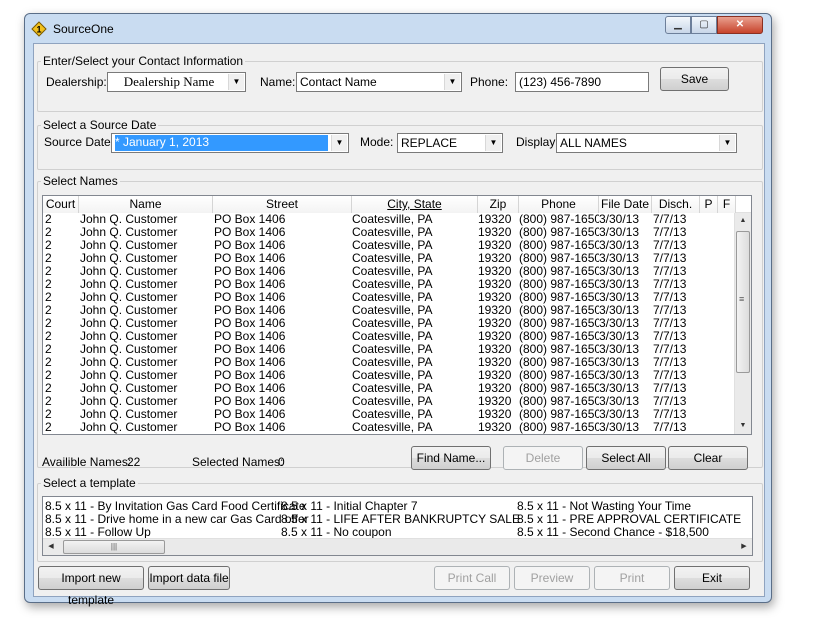  What do you see at coordinates (176, 82) in the screenshot?
I see `dealership-select: Dealership Name ▼` at bounding box center [176, 82].